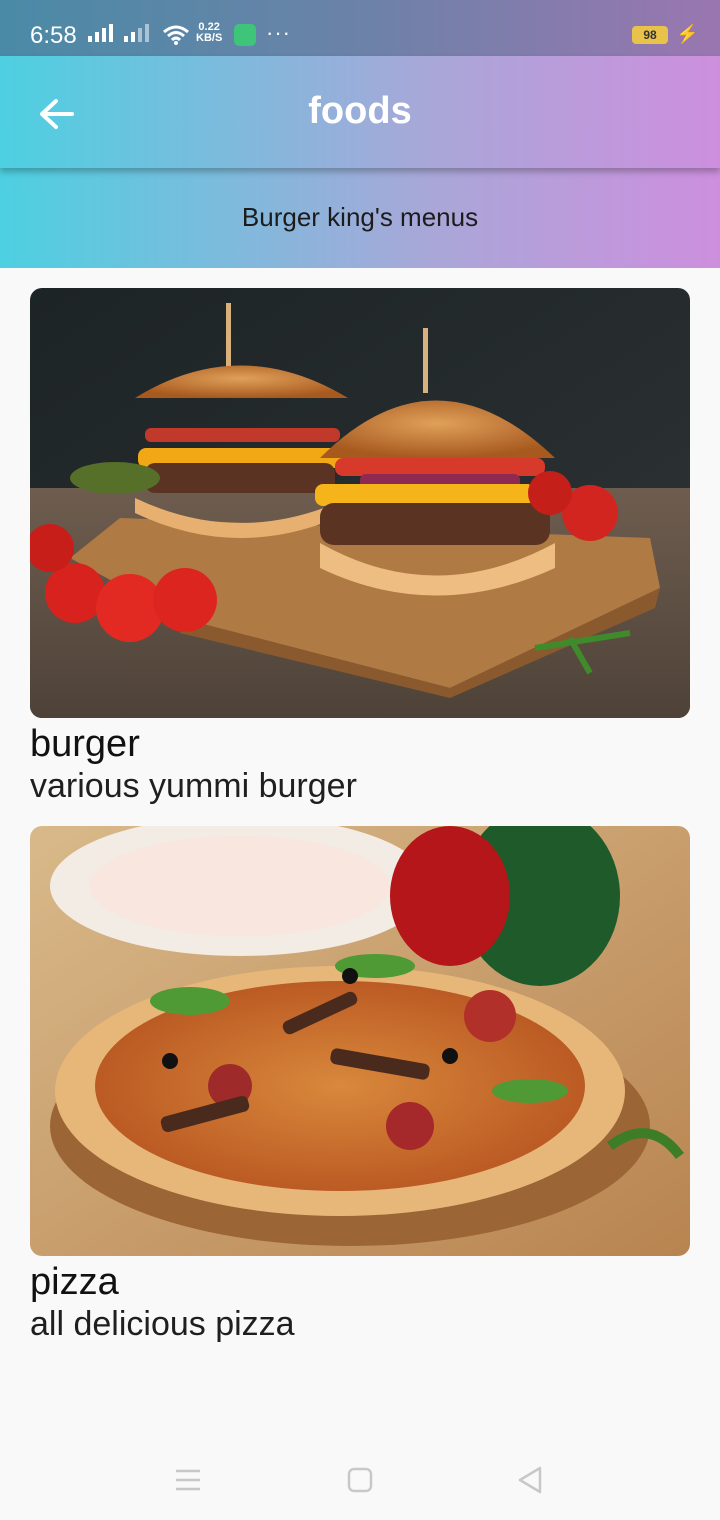 The width and height of the screenshot is (720, 1520). I want to click on sub-header: Burger king's menus, so click(360, 218).